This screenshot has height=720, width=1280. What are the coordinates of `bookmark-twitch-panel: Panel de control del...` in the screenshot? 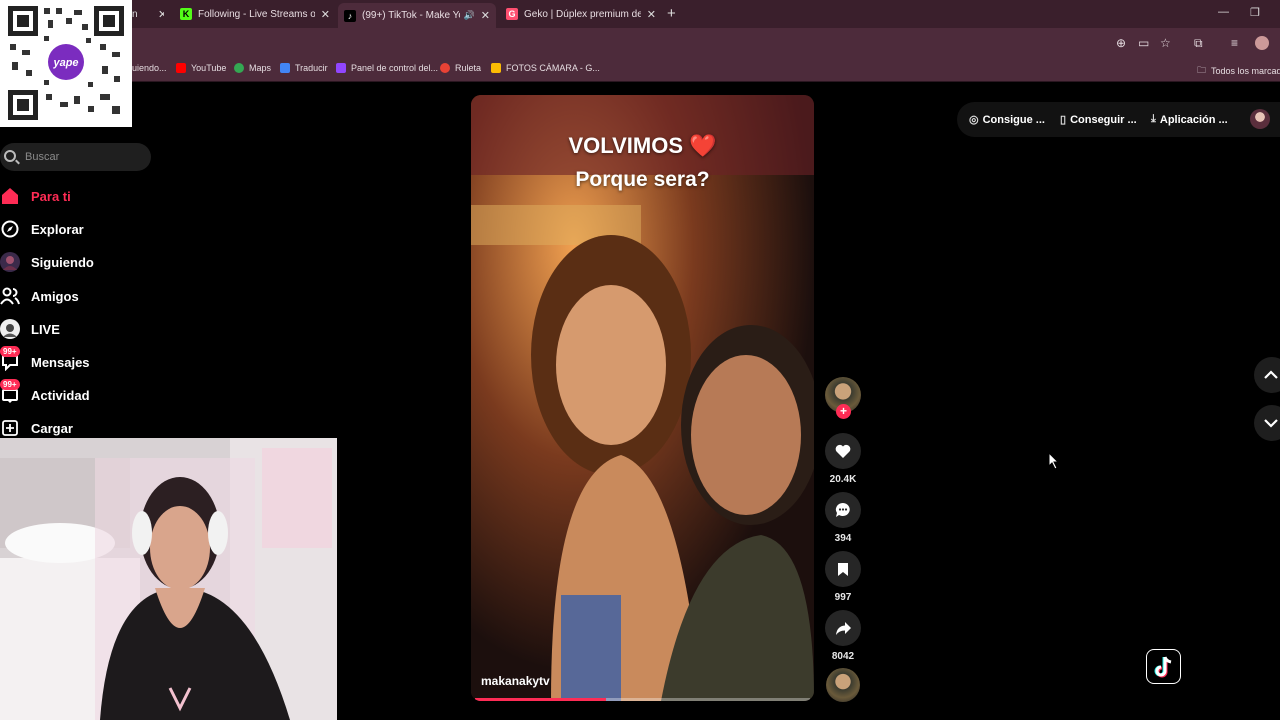 It's located at (387, 68).